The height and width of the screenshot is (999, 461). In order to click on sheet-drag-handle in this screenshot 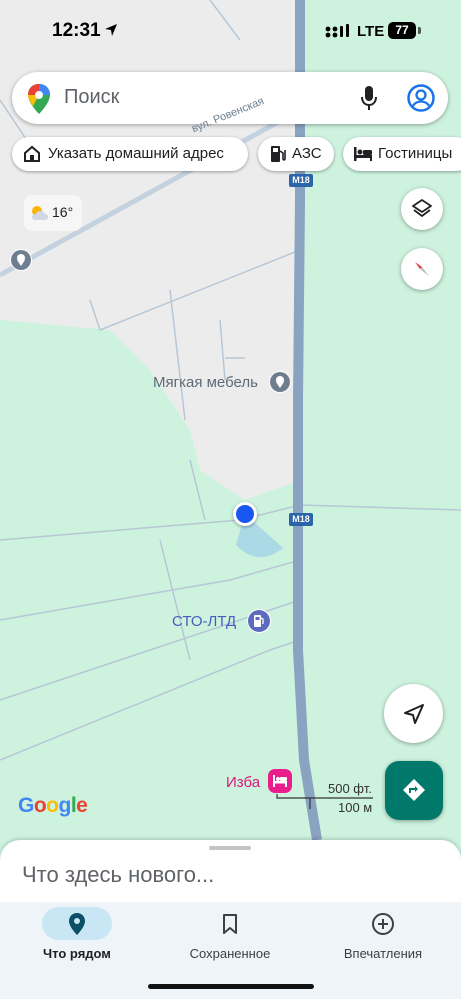, I will do `click(230, 848)`.